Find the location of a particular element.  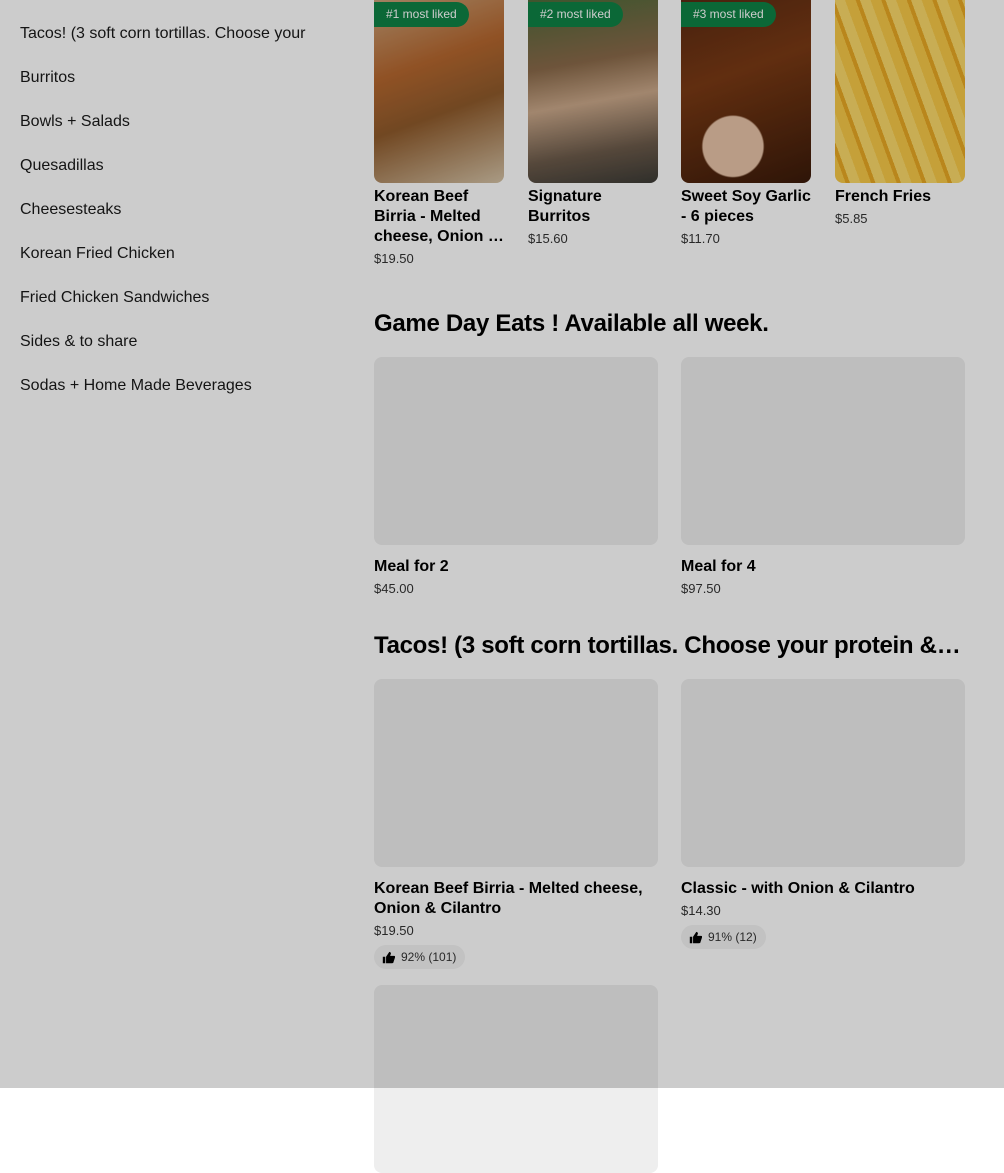

item-name: Meal for 4 is located at coordinates (718, 566).